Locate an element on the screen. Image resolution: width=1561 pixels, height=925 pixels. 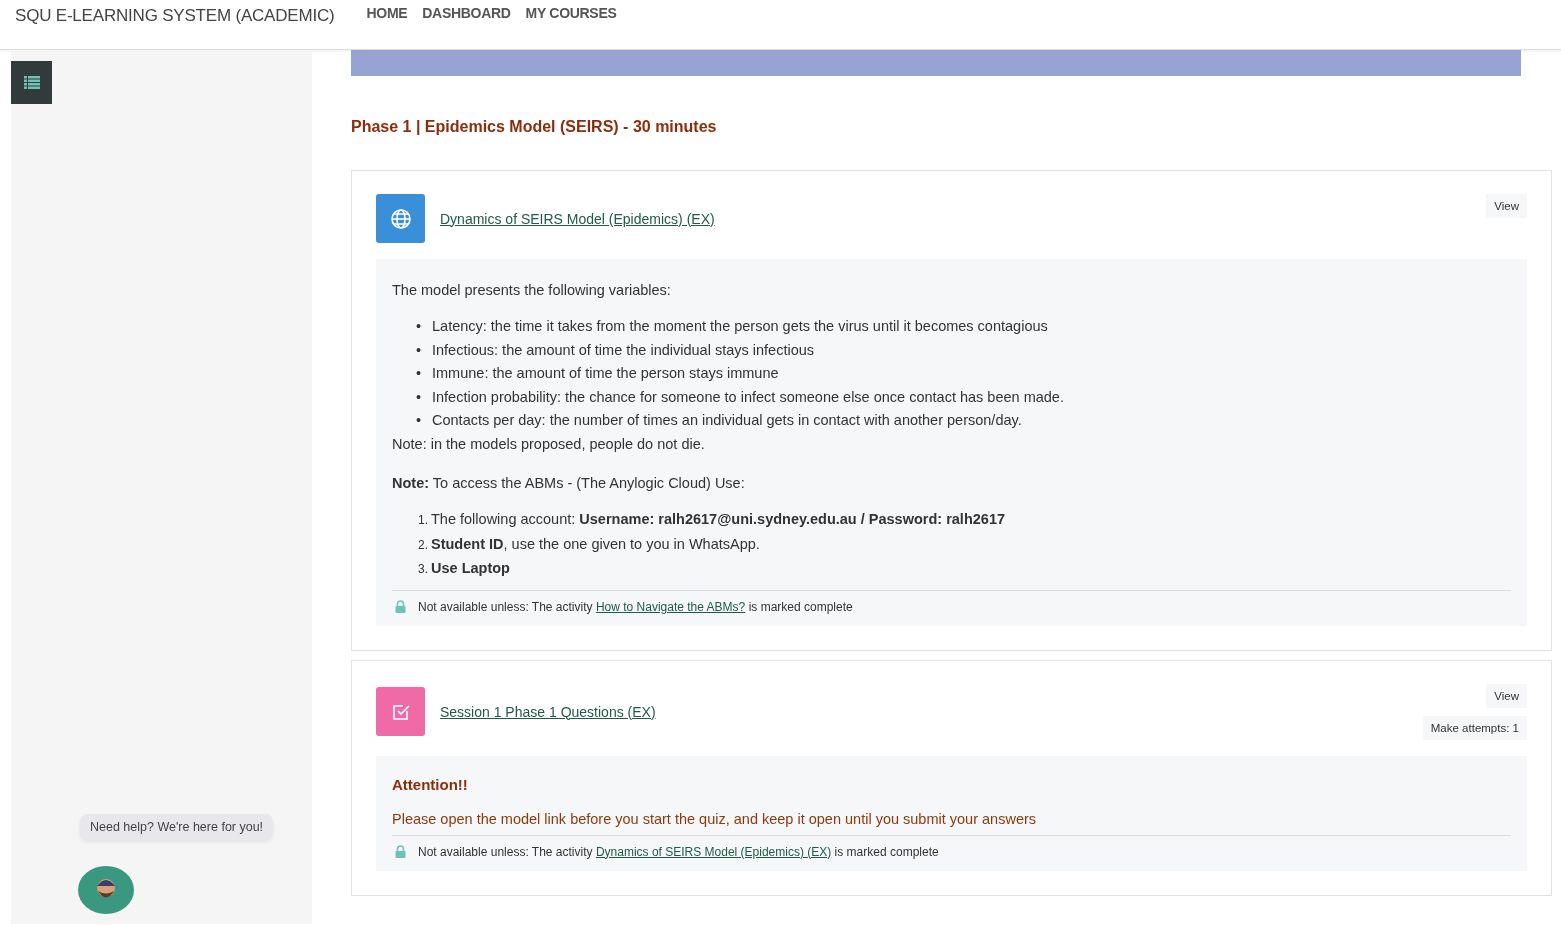
help-bubble: Need help? We're here for you! is located at coordinates (177, 827).